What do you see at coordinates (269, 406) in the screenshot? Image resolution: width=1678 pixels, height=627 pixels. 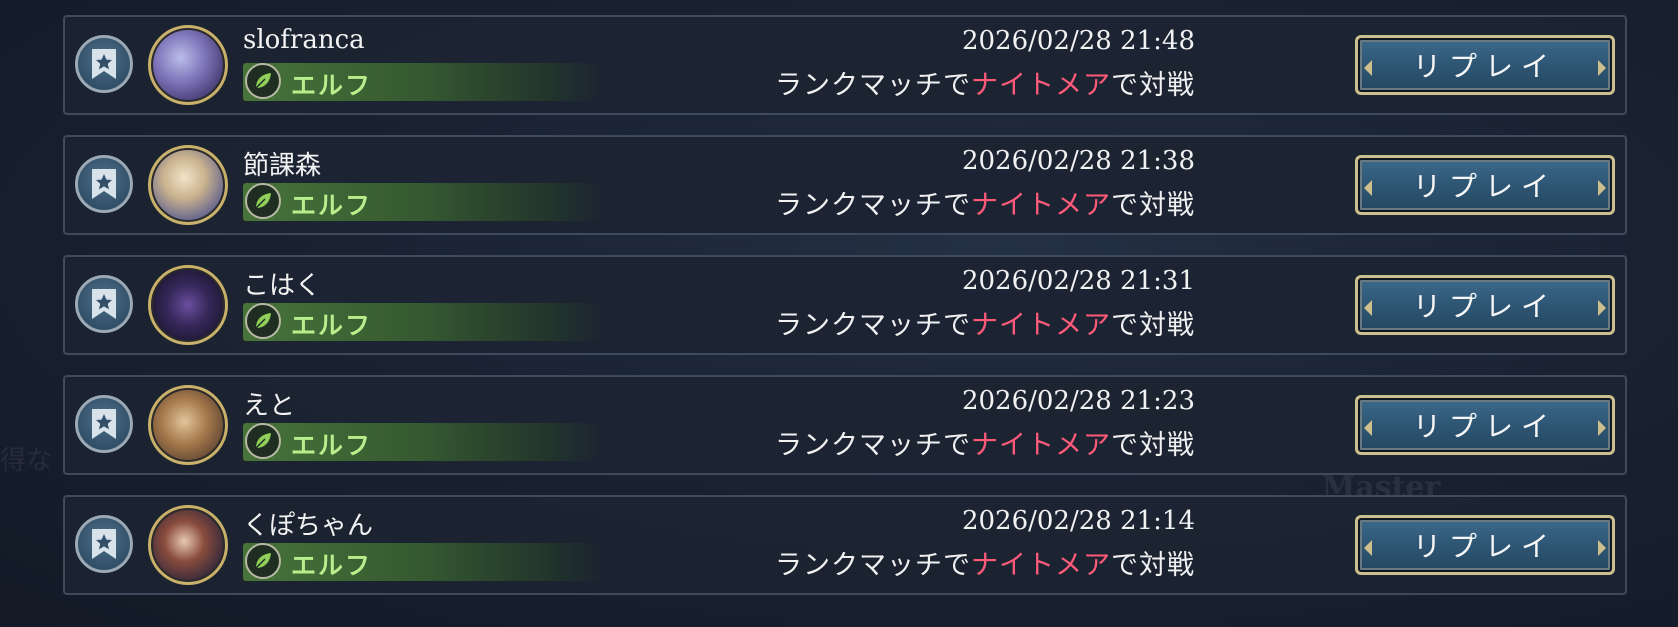 I see `player-name: えと` at bounding box center [269, 406].